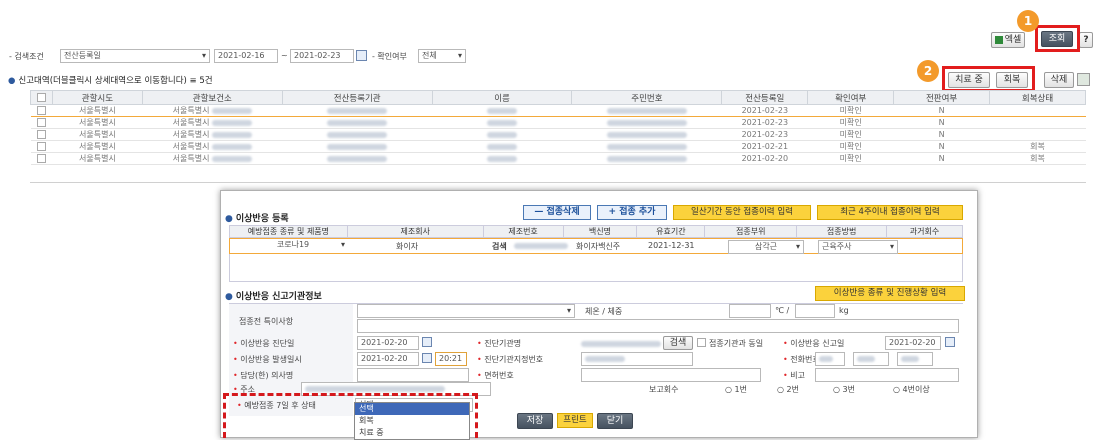 The height and width of the screenshot is (440, 1093). I want to click on highlight-state7, so click(350, 415).